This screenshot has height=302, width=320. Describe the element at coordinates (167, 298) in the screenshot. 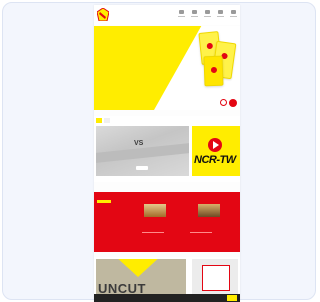

I see `cookie-banner` at that location.